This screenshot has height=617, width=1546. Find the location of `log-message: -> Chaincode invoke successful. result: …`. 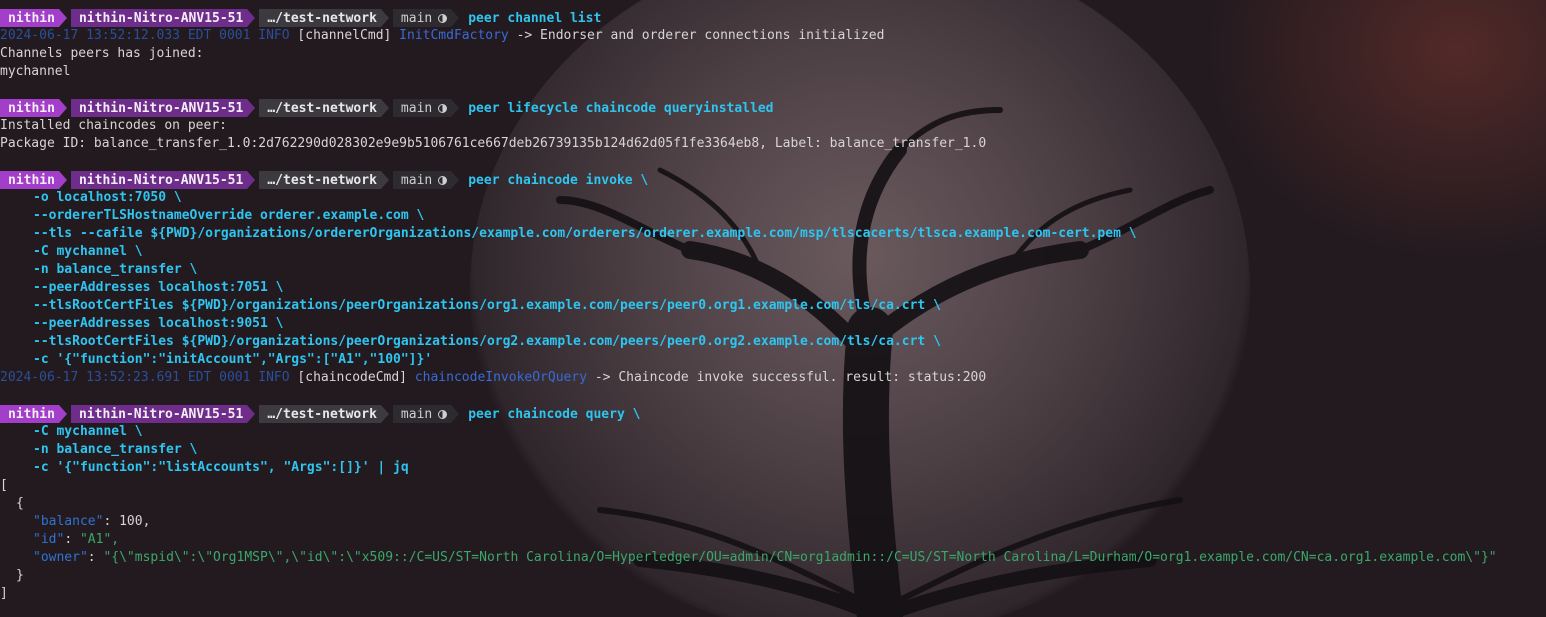

log-message: -> Chaincode invoke successful. result: … is located at coordinates (790, 377).